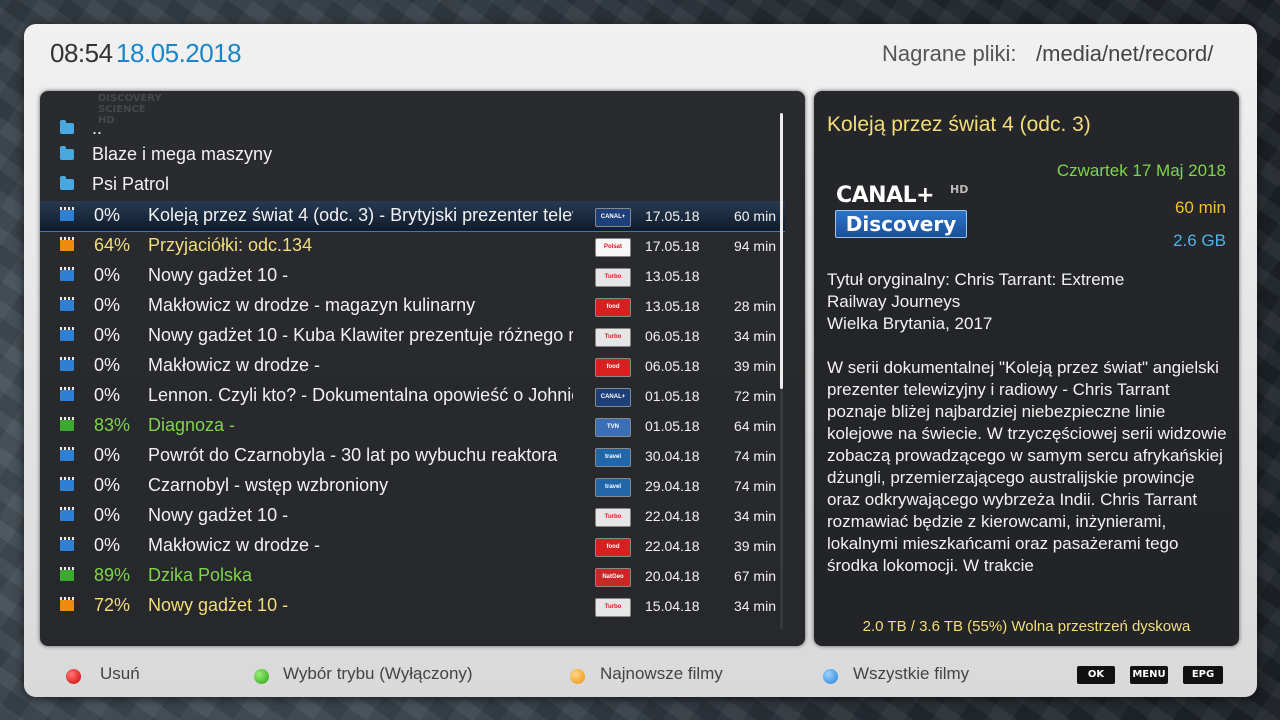 The width and height of the screenshot is (1280, 720). Describe the element at coordinates (661, 674) in the screenshot. I see `newest-movies-button-label: Najnowsze filmy` at that location.